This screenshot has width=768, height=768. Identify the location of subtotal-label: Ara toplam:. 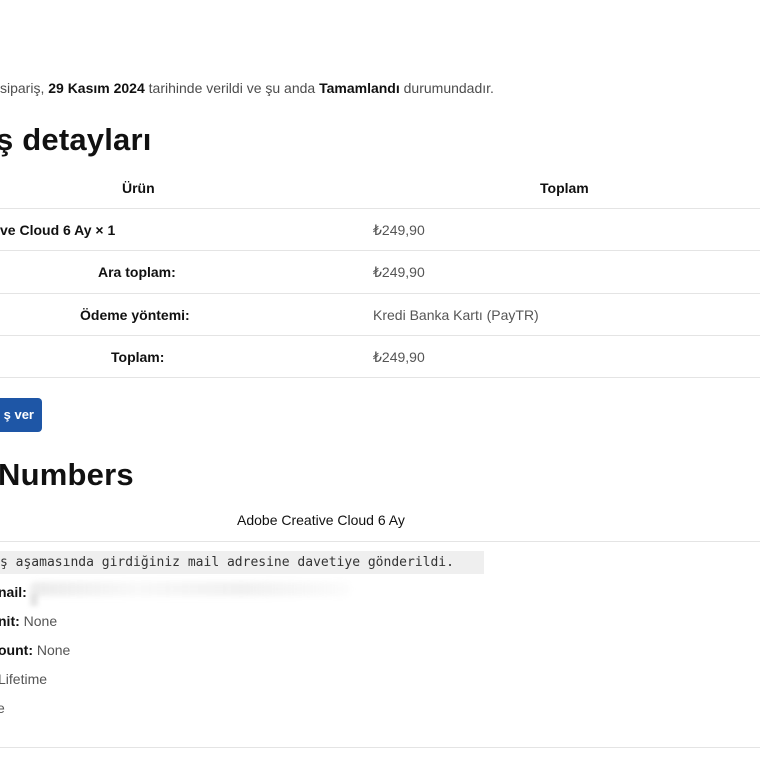
(137, 272).